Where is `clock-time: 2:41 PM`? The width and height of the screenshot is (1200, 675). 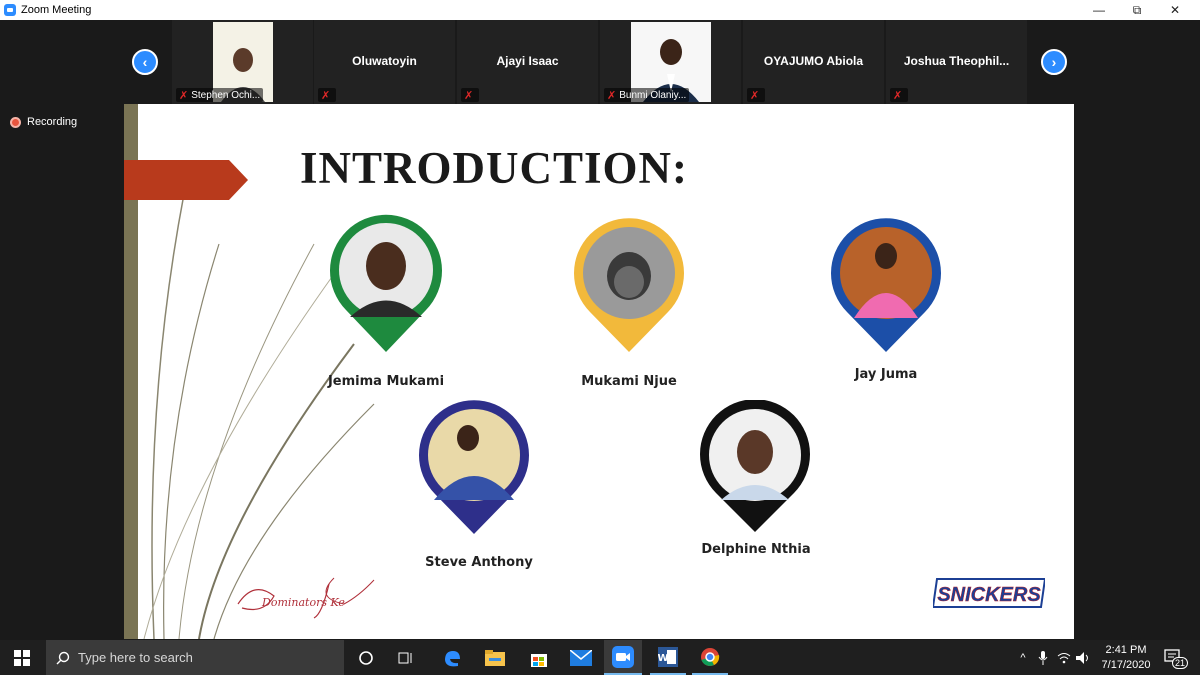 clock-time: 2:41 PM is located at coordinates (1126, 650).